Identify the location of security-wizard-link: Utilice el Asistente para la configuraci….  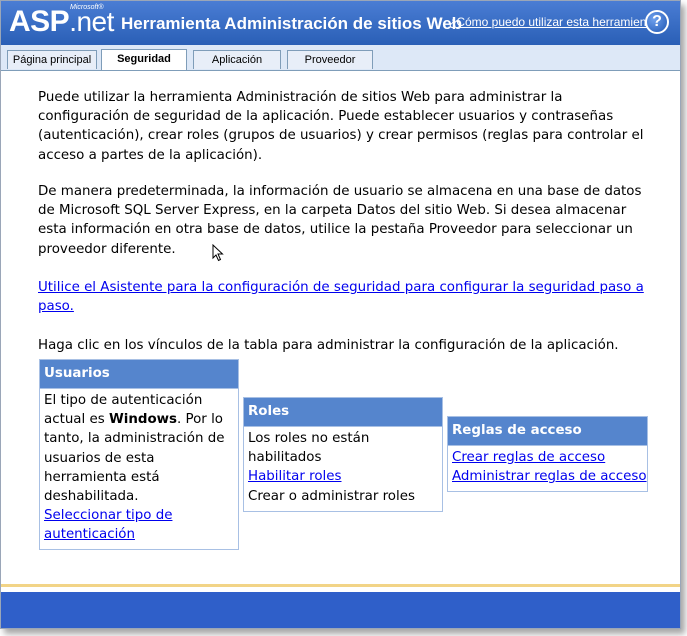
(343, 297).